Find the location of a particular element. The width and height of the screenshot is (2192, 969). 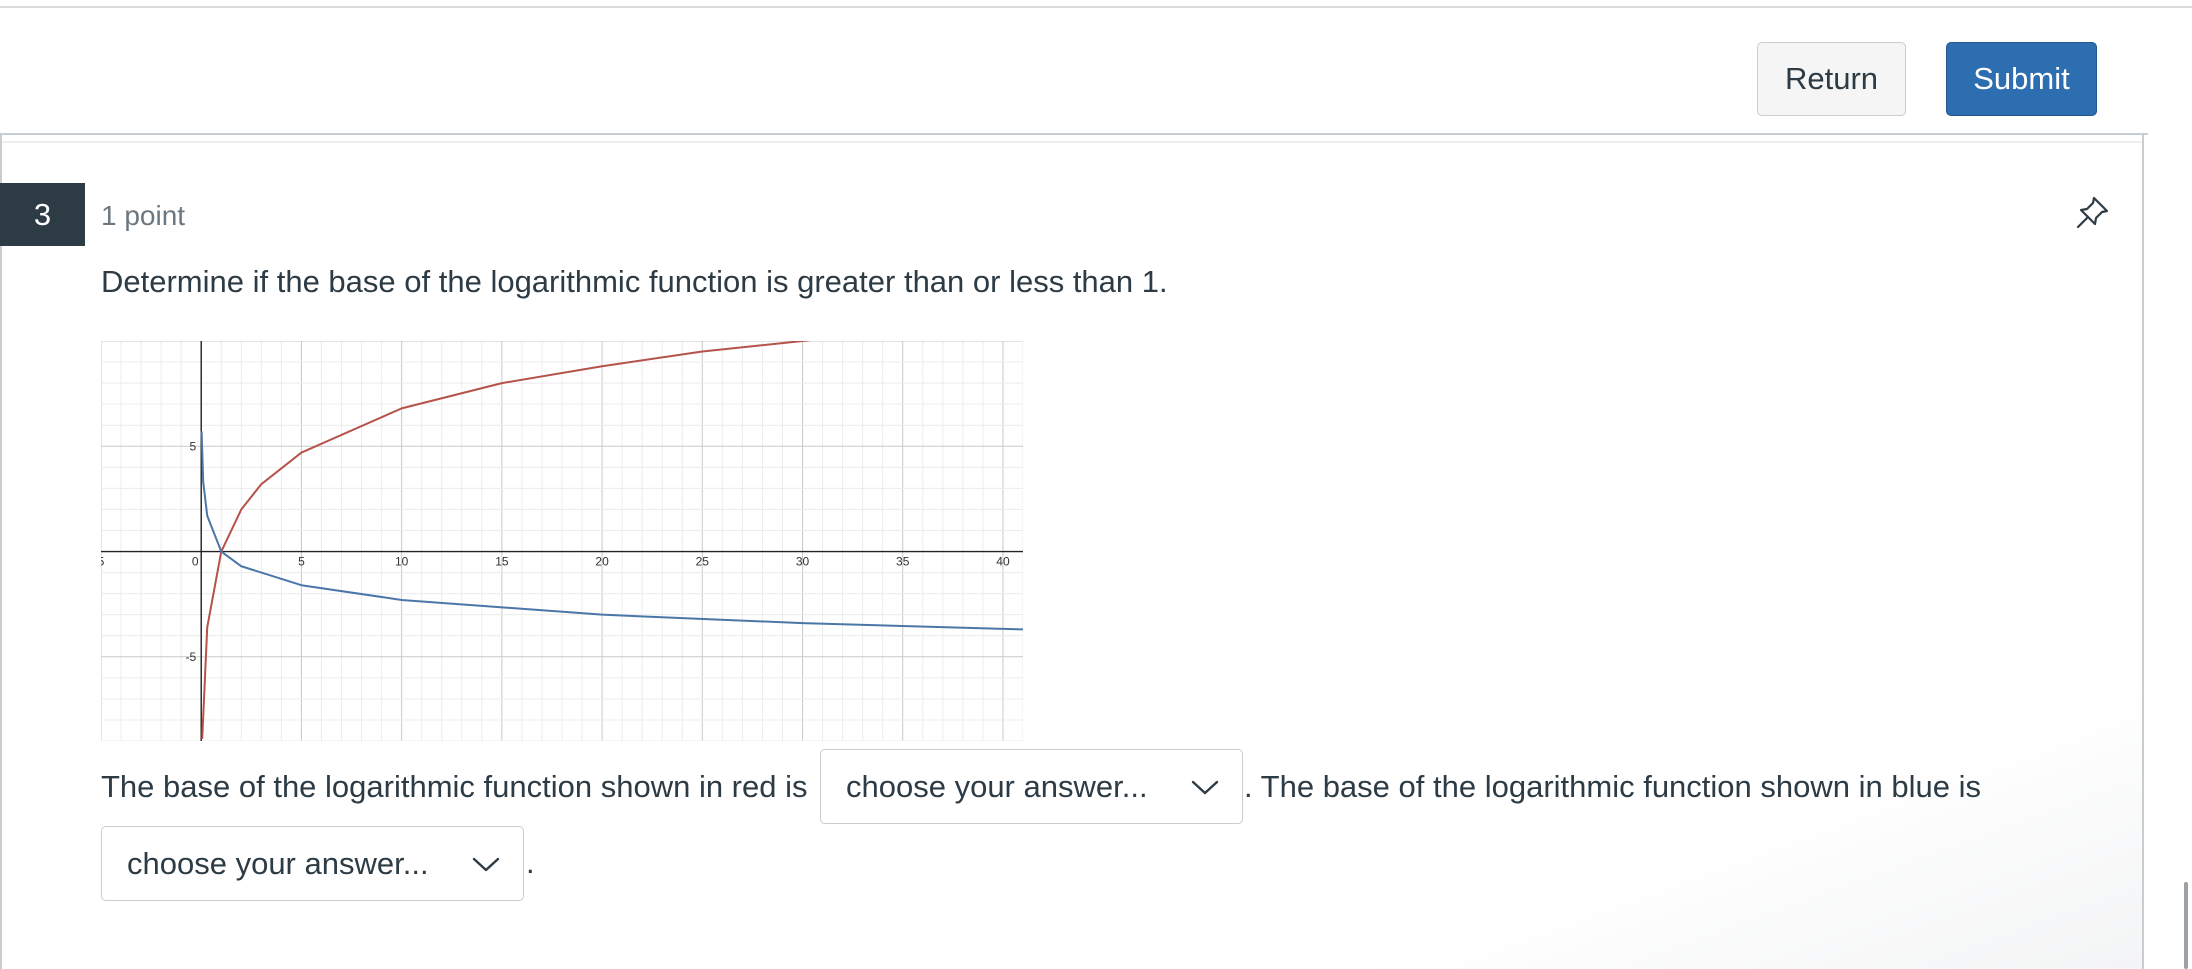

pin-icon is located at coordinates (2092, 213).